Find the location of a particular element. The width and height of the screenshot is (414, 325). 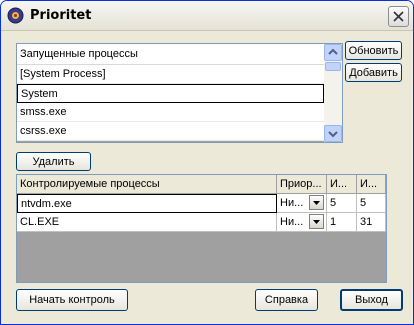

close-button is located at coordinates (398, 16).